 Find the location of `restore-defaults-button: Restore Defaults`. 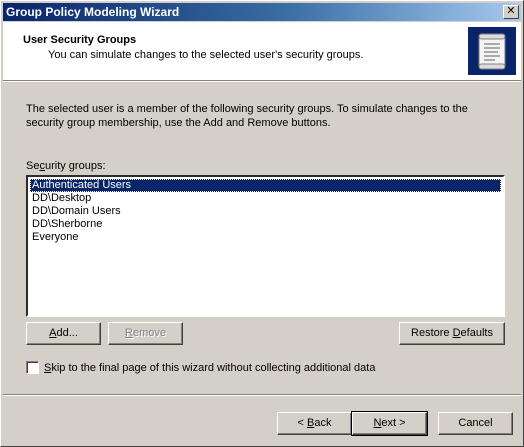

restore-defaults-button: Restore Defaults is located at coordinates (452, 333).